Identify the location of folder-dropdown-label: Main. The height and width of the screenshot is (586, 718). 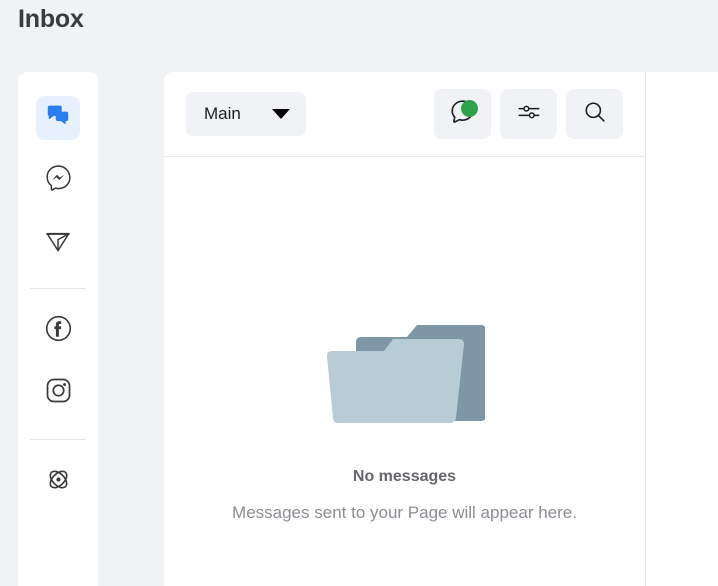
(222, 113).